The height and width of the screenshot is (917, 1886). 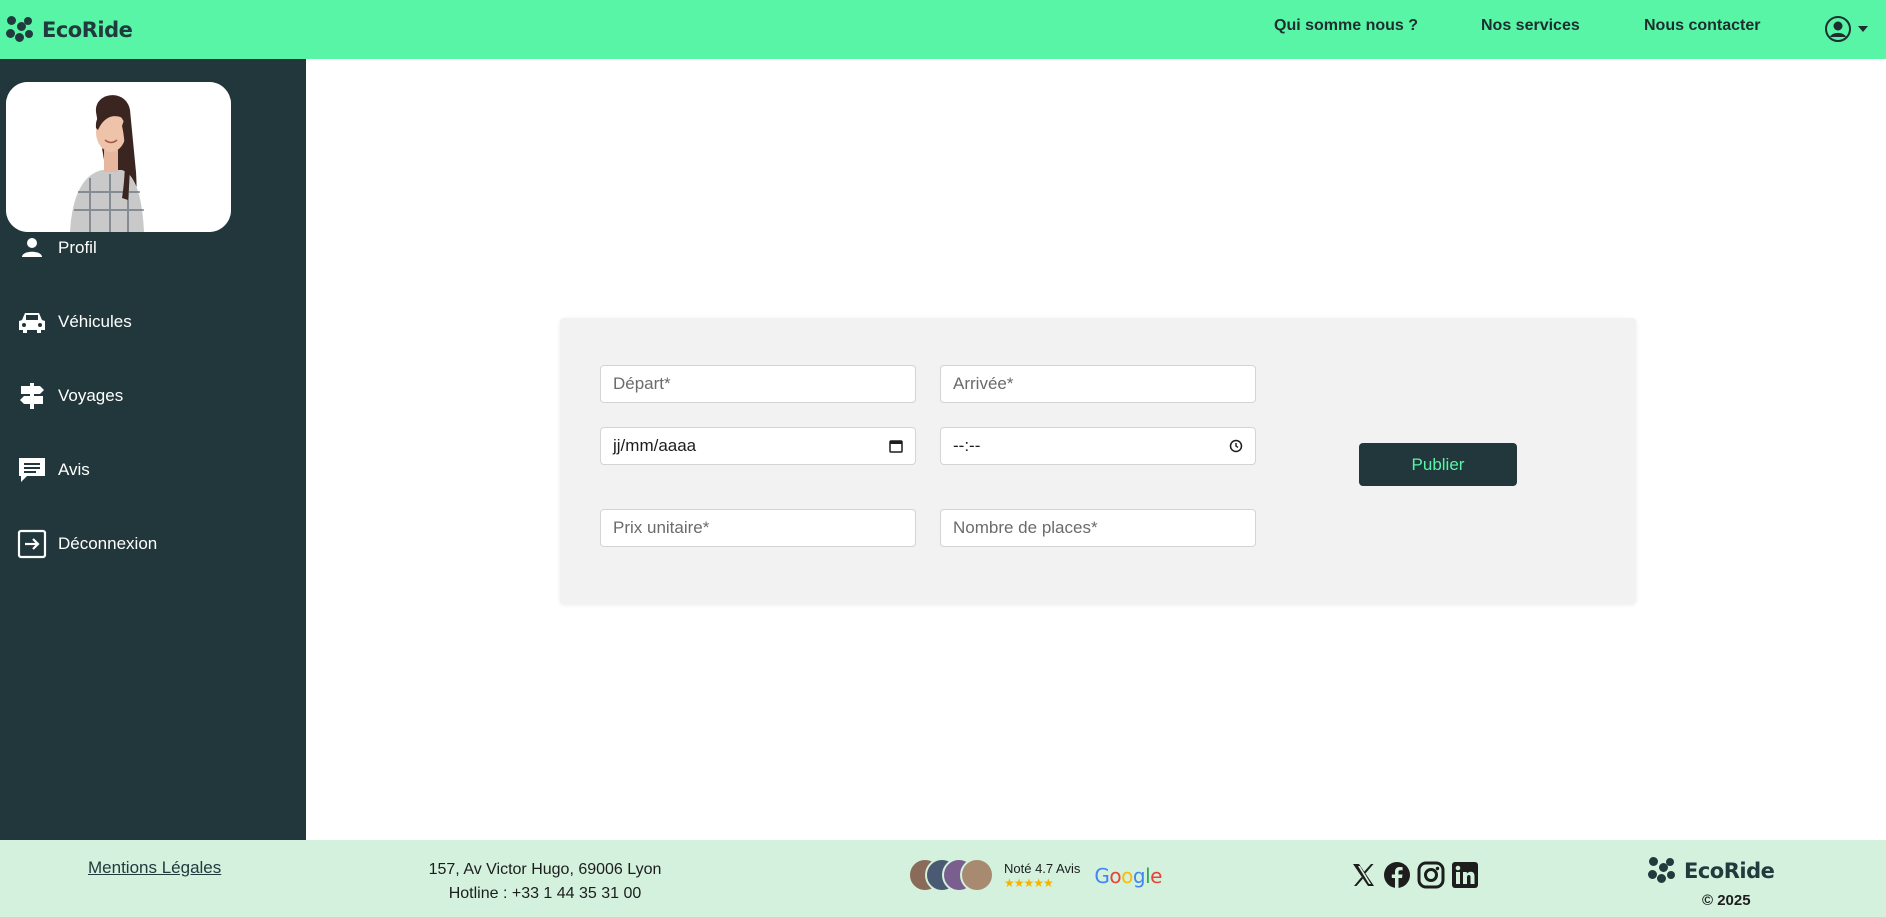 I want to click on depart-input, so click(x=758, y=384).